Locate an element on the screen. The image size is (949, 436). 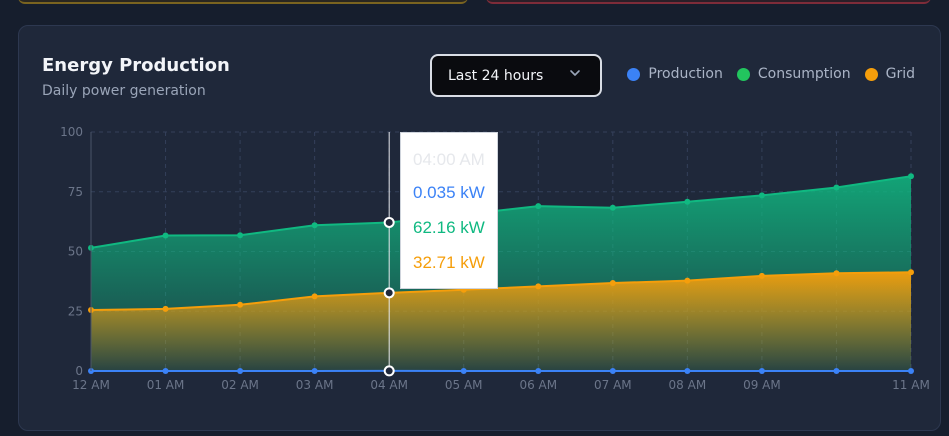
x-tick-label: 09 AM is located at coordinates (762, 385).